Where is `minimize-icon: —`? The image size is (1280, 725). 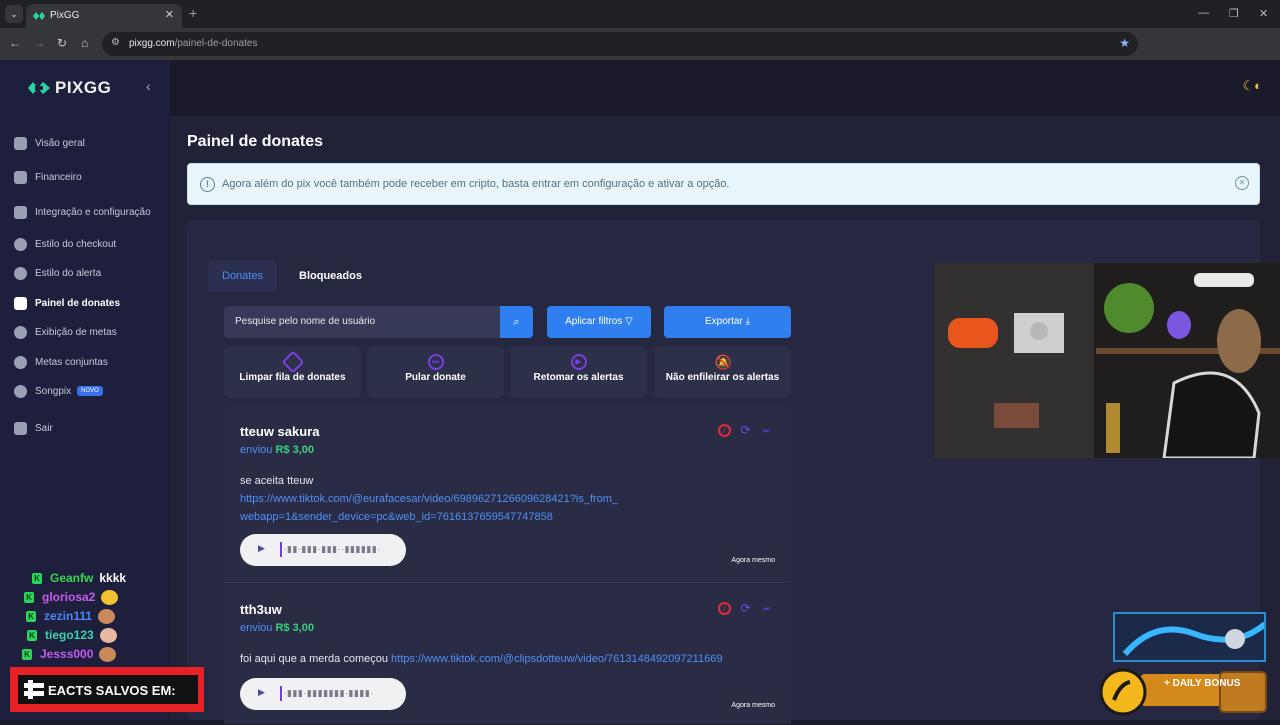
minimize-icon: — is located at coordinates (1203, 13).